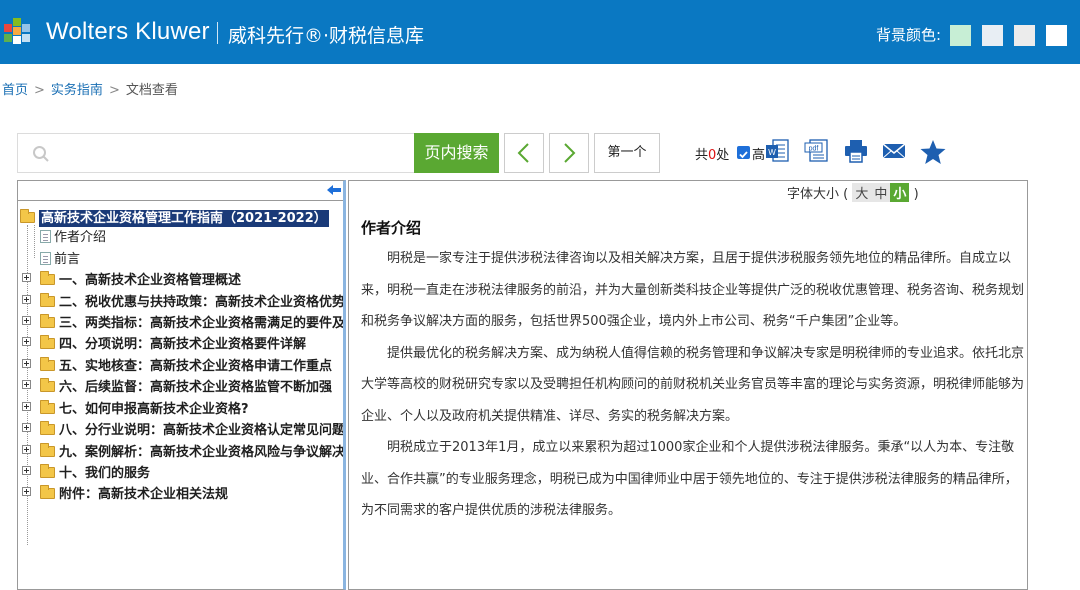 This screenshot has width=1080, height=590. I want to click on breadcrumb-home-link: 首页, so click(15, 90).